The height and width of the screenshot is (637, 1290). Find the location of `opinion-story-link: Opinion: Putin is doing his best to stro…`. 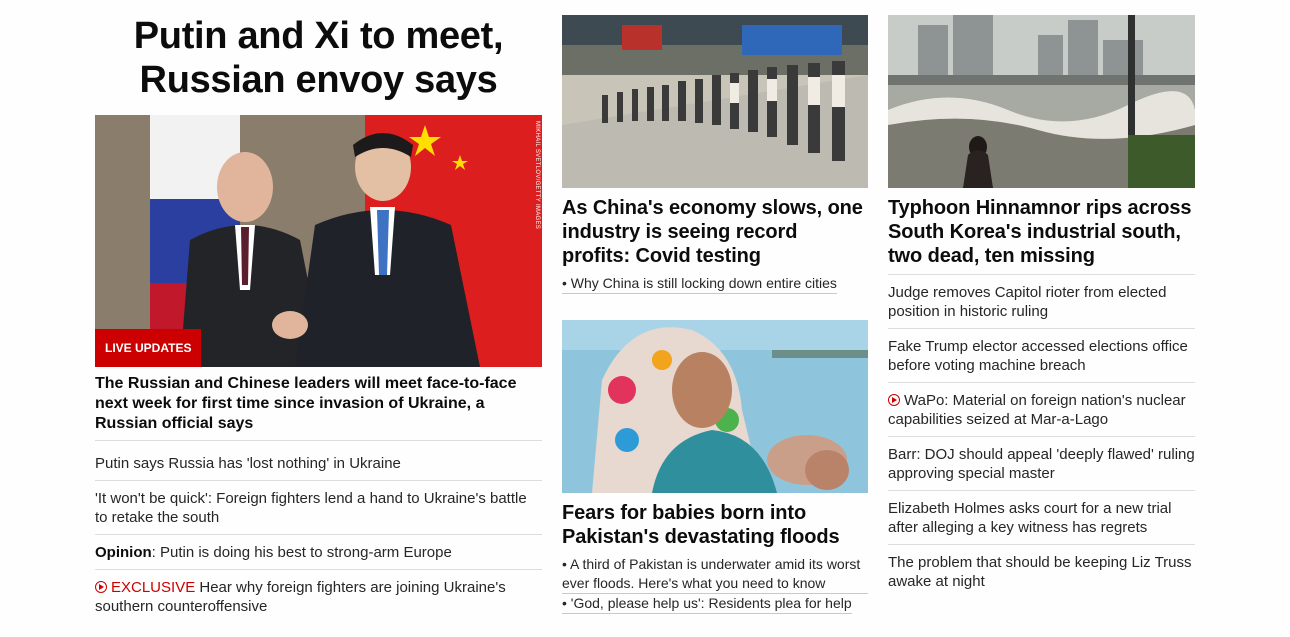

opinion-story-link: Opinion: Putin is doing his best to stro… is located at coordinates (318, 552).